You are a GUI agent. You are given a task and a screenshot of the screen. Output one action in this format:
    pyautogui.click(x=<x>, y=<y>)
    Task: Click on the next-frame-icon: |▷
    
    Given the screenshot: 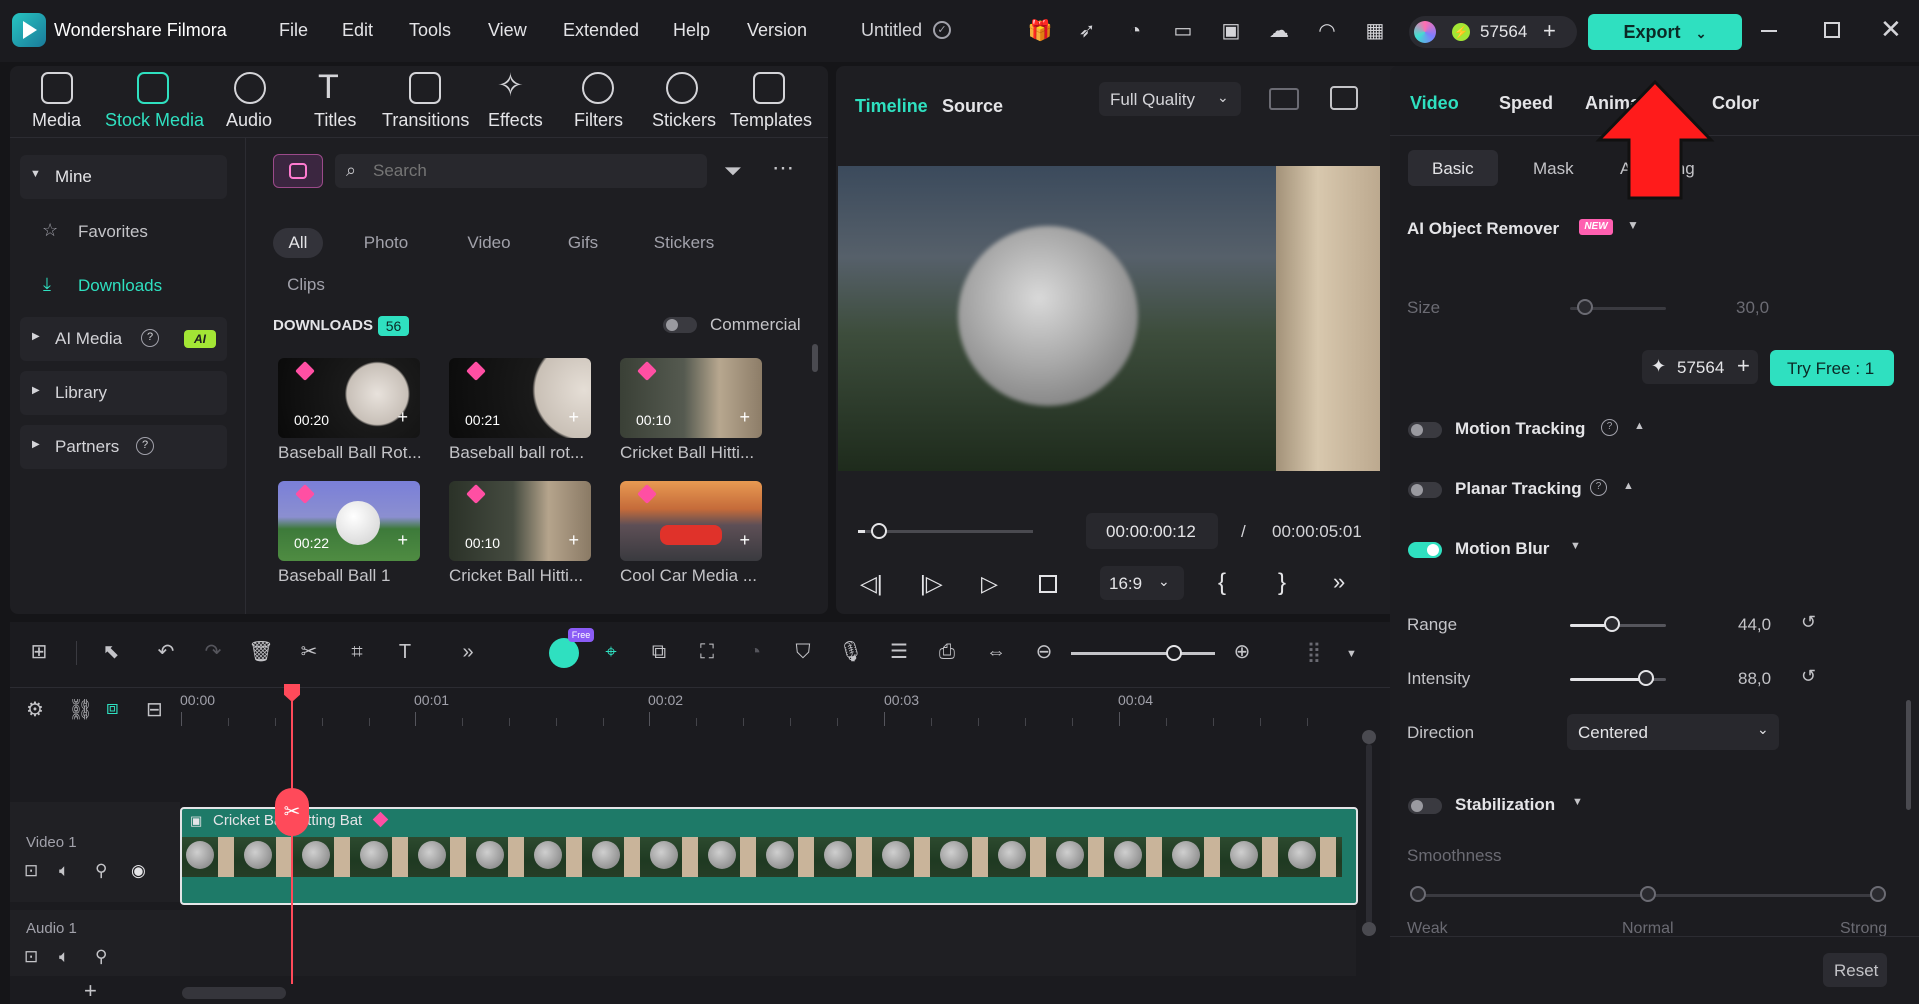 What is the action you would take?
    pyautogui.click(x=931, y=584)
    